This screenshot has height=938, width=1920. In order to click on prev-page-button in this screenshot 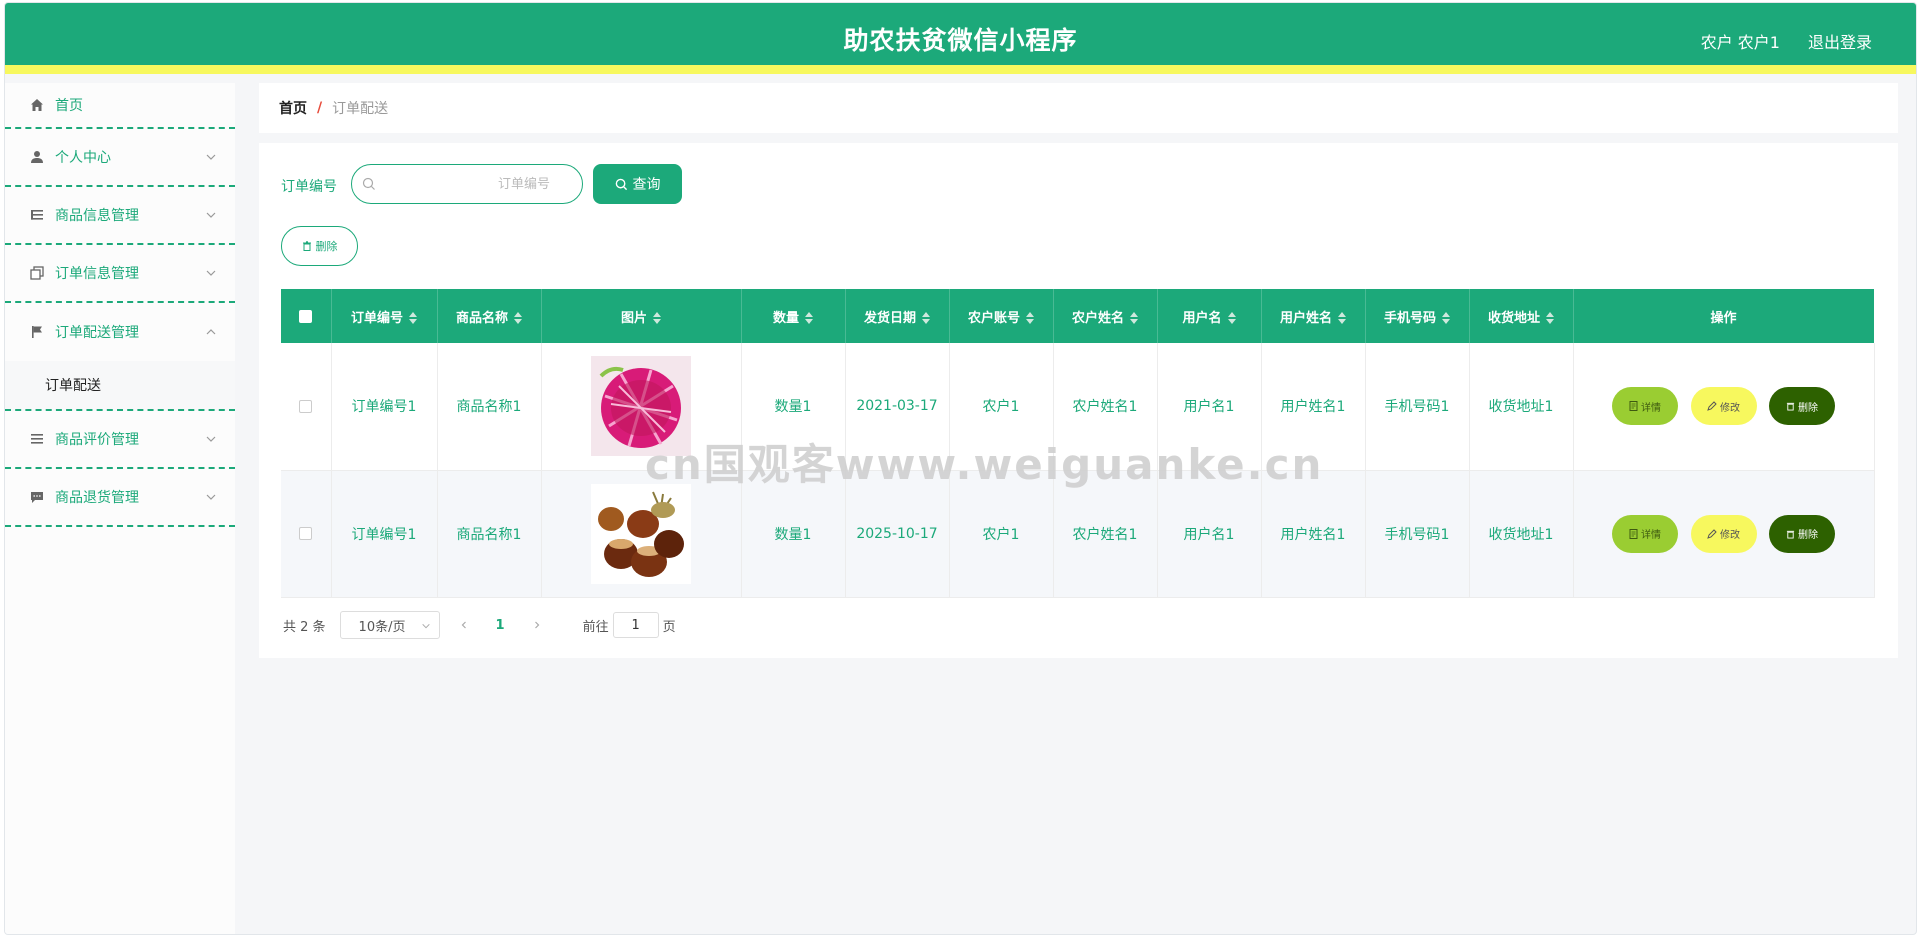, I will do `click(464, 625)`.